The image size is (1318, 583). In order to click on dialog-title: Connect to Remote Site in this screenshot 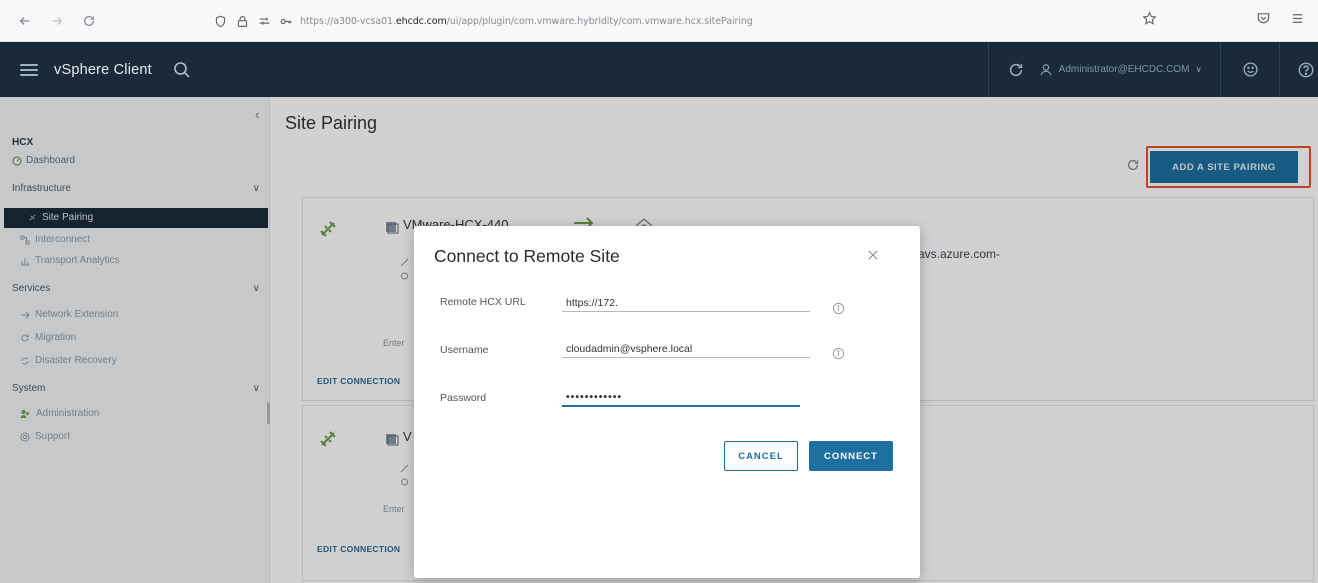, I will do `click(527, 256)`.